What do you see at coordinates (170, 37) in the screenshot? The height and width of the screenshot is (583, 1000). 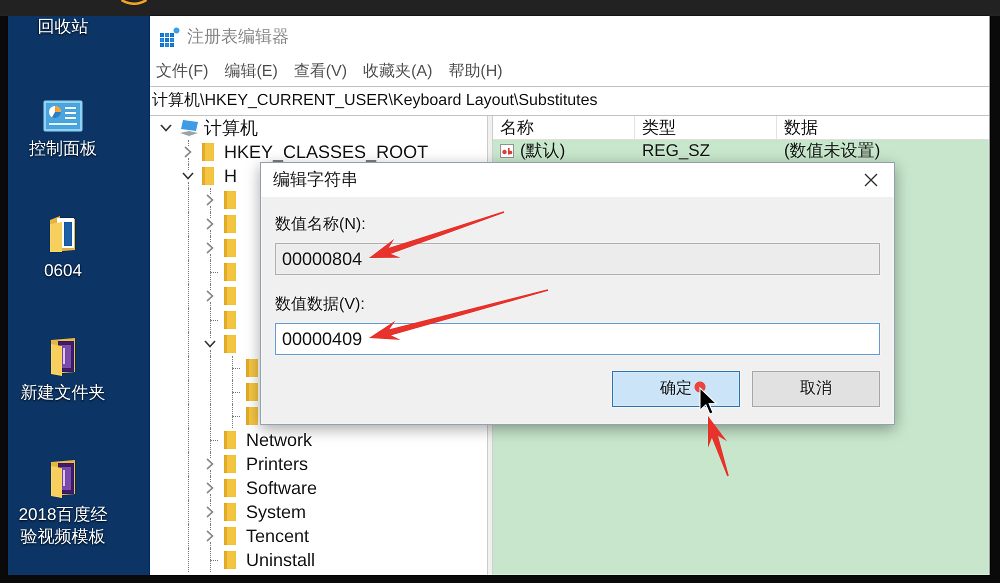 I see `grid-cube-icon` at bounding box center [170, 37].